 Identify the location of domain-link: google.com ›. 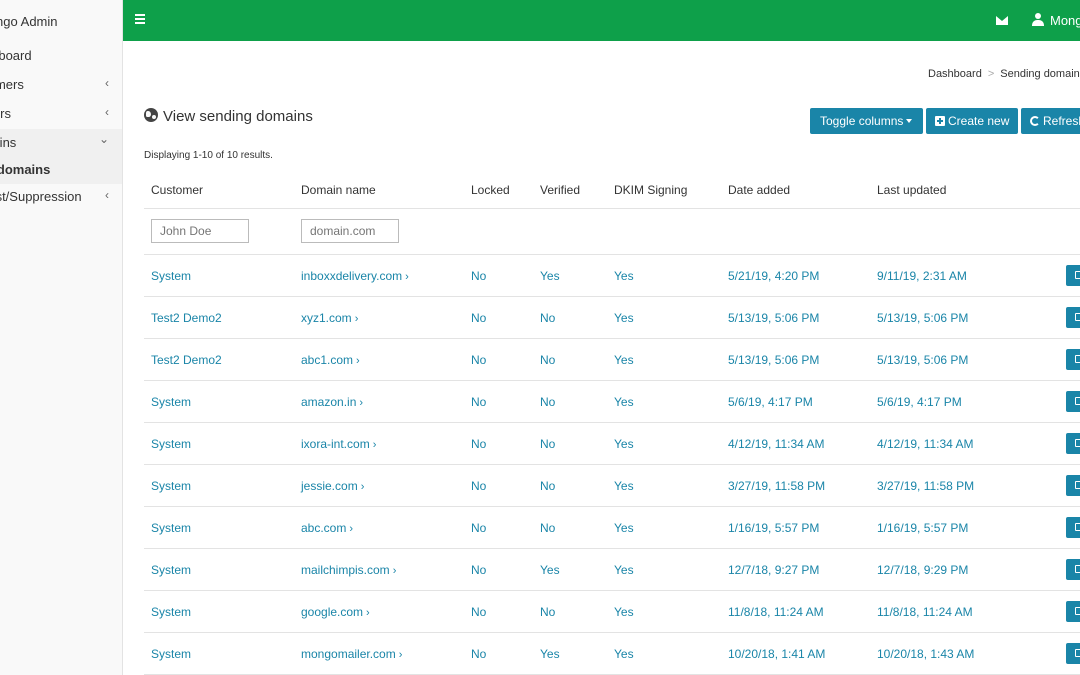
(335, 612).